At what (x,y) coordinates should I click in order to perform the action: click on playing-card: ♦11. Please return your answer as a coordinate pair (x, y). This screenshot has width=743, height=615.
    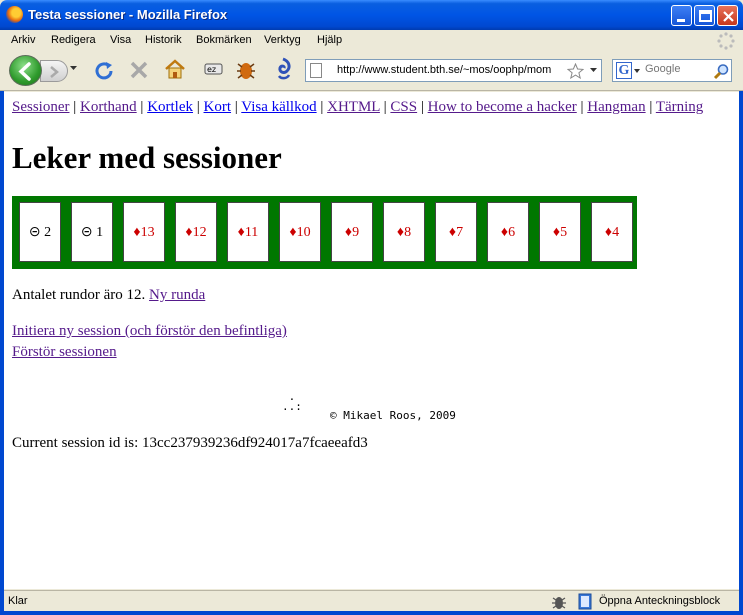
    Looking at the image, I should click on (248, 232).